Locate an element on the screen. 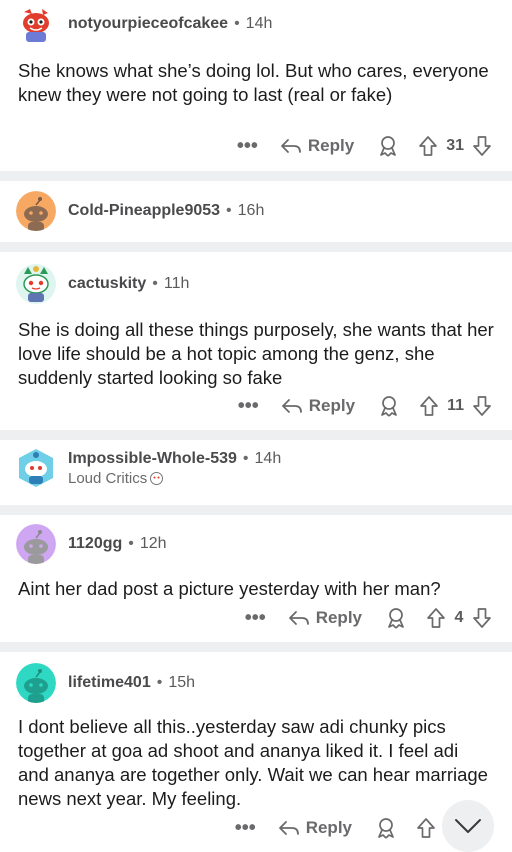  comment-actions: ••• Reply 4 is located at coordinates (368, 618).